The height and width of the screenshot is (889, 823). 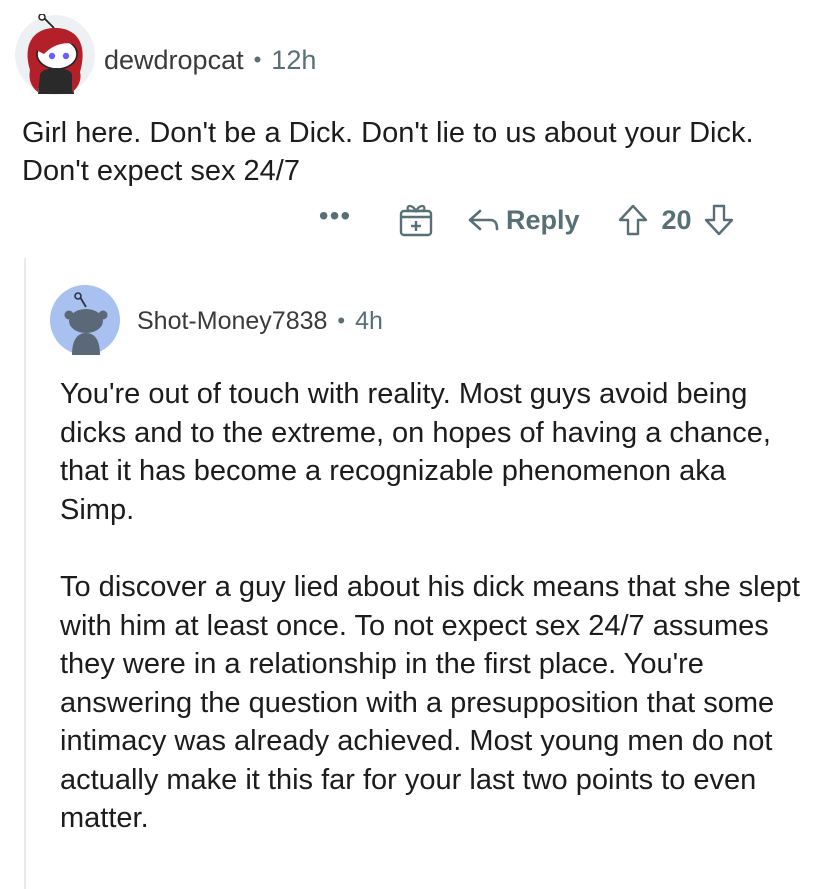 What do you see at coordinates (543, 219) in the screenshot?
I see `reply-label: Reply` at bounding box center [543, 219].